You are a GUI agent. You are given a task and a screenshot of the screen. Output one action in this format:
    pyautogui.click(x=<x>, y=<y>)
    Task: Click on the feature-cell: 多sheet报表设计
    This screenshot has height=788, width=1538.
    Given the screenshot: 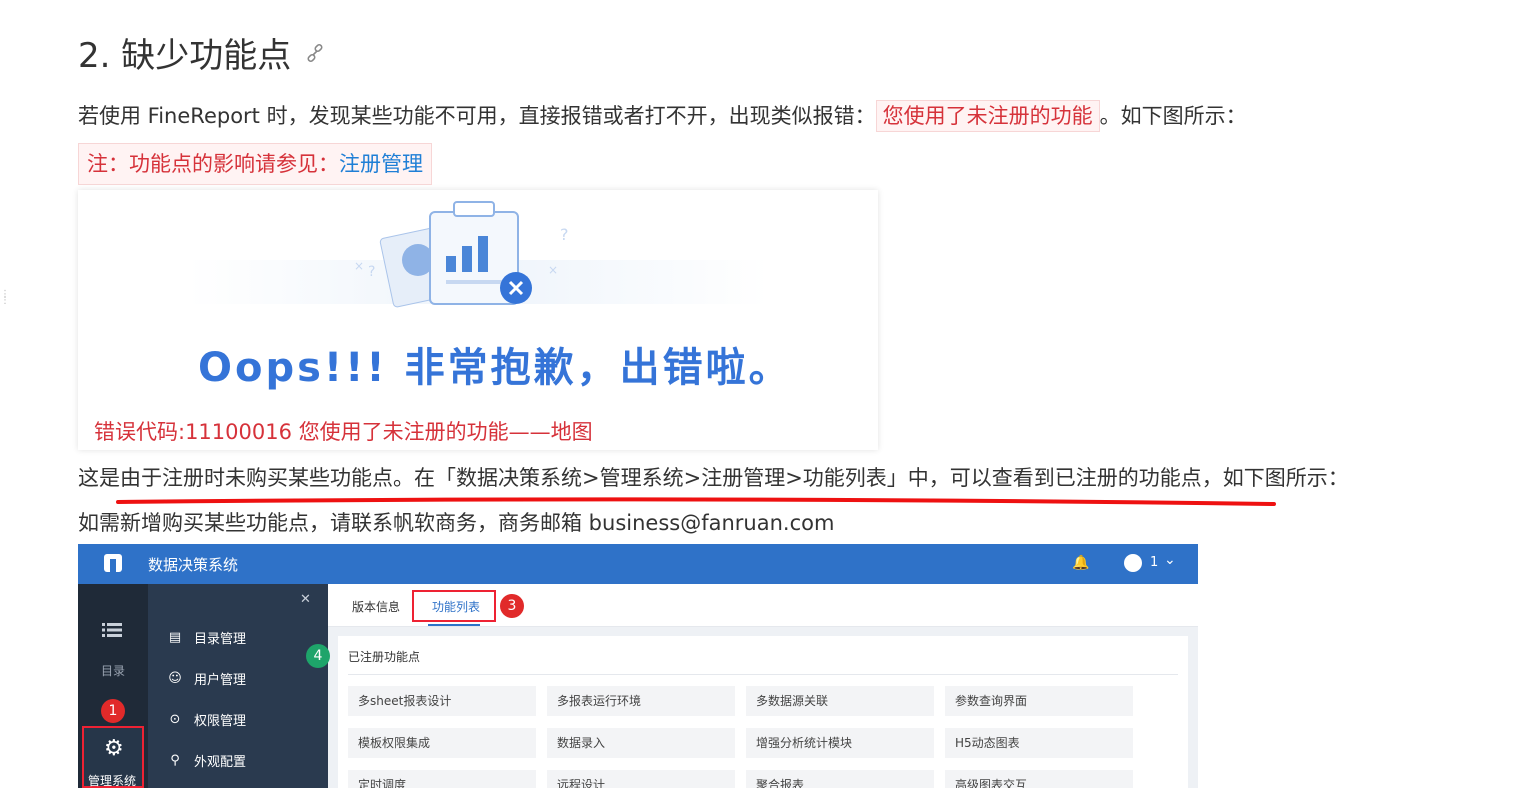 What is the action you would take?
    pyautogui.click(x=442, y=701)
    